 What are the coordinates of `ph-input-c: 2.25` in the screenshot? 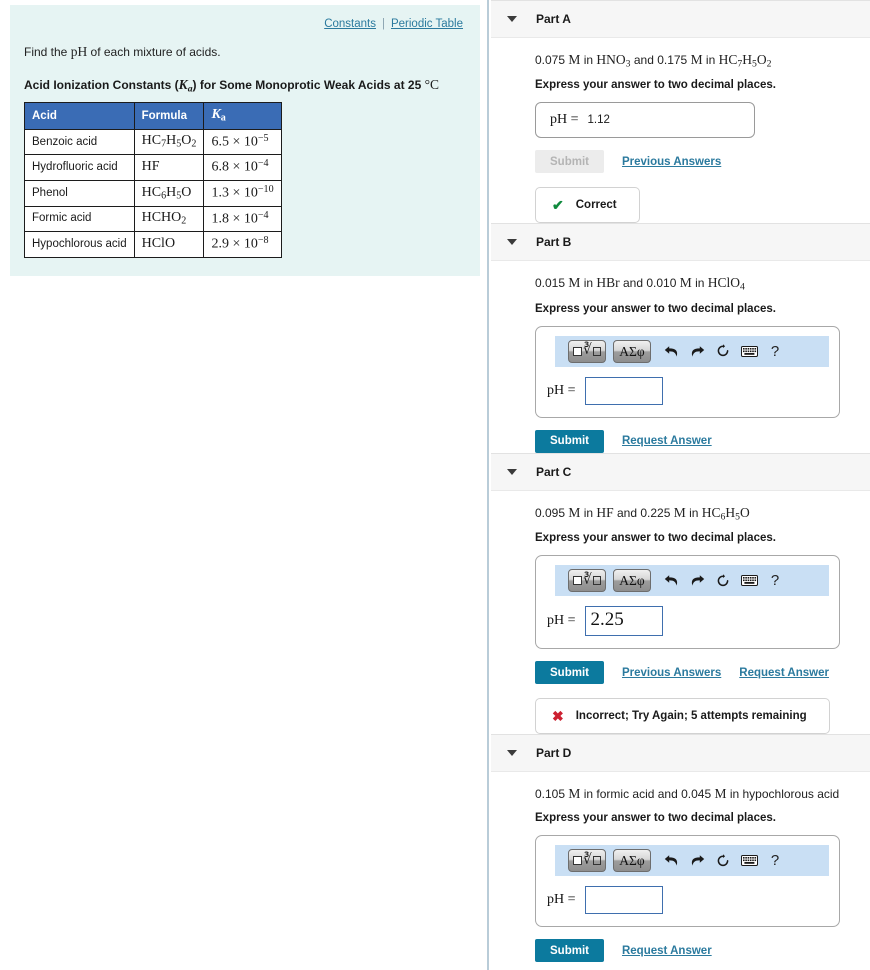 It's located at (623, 621).